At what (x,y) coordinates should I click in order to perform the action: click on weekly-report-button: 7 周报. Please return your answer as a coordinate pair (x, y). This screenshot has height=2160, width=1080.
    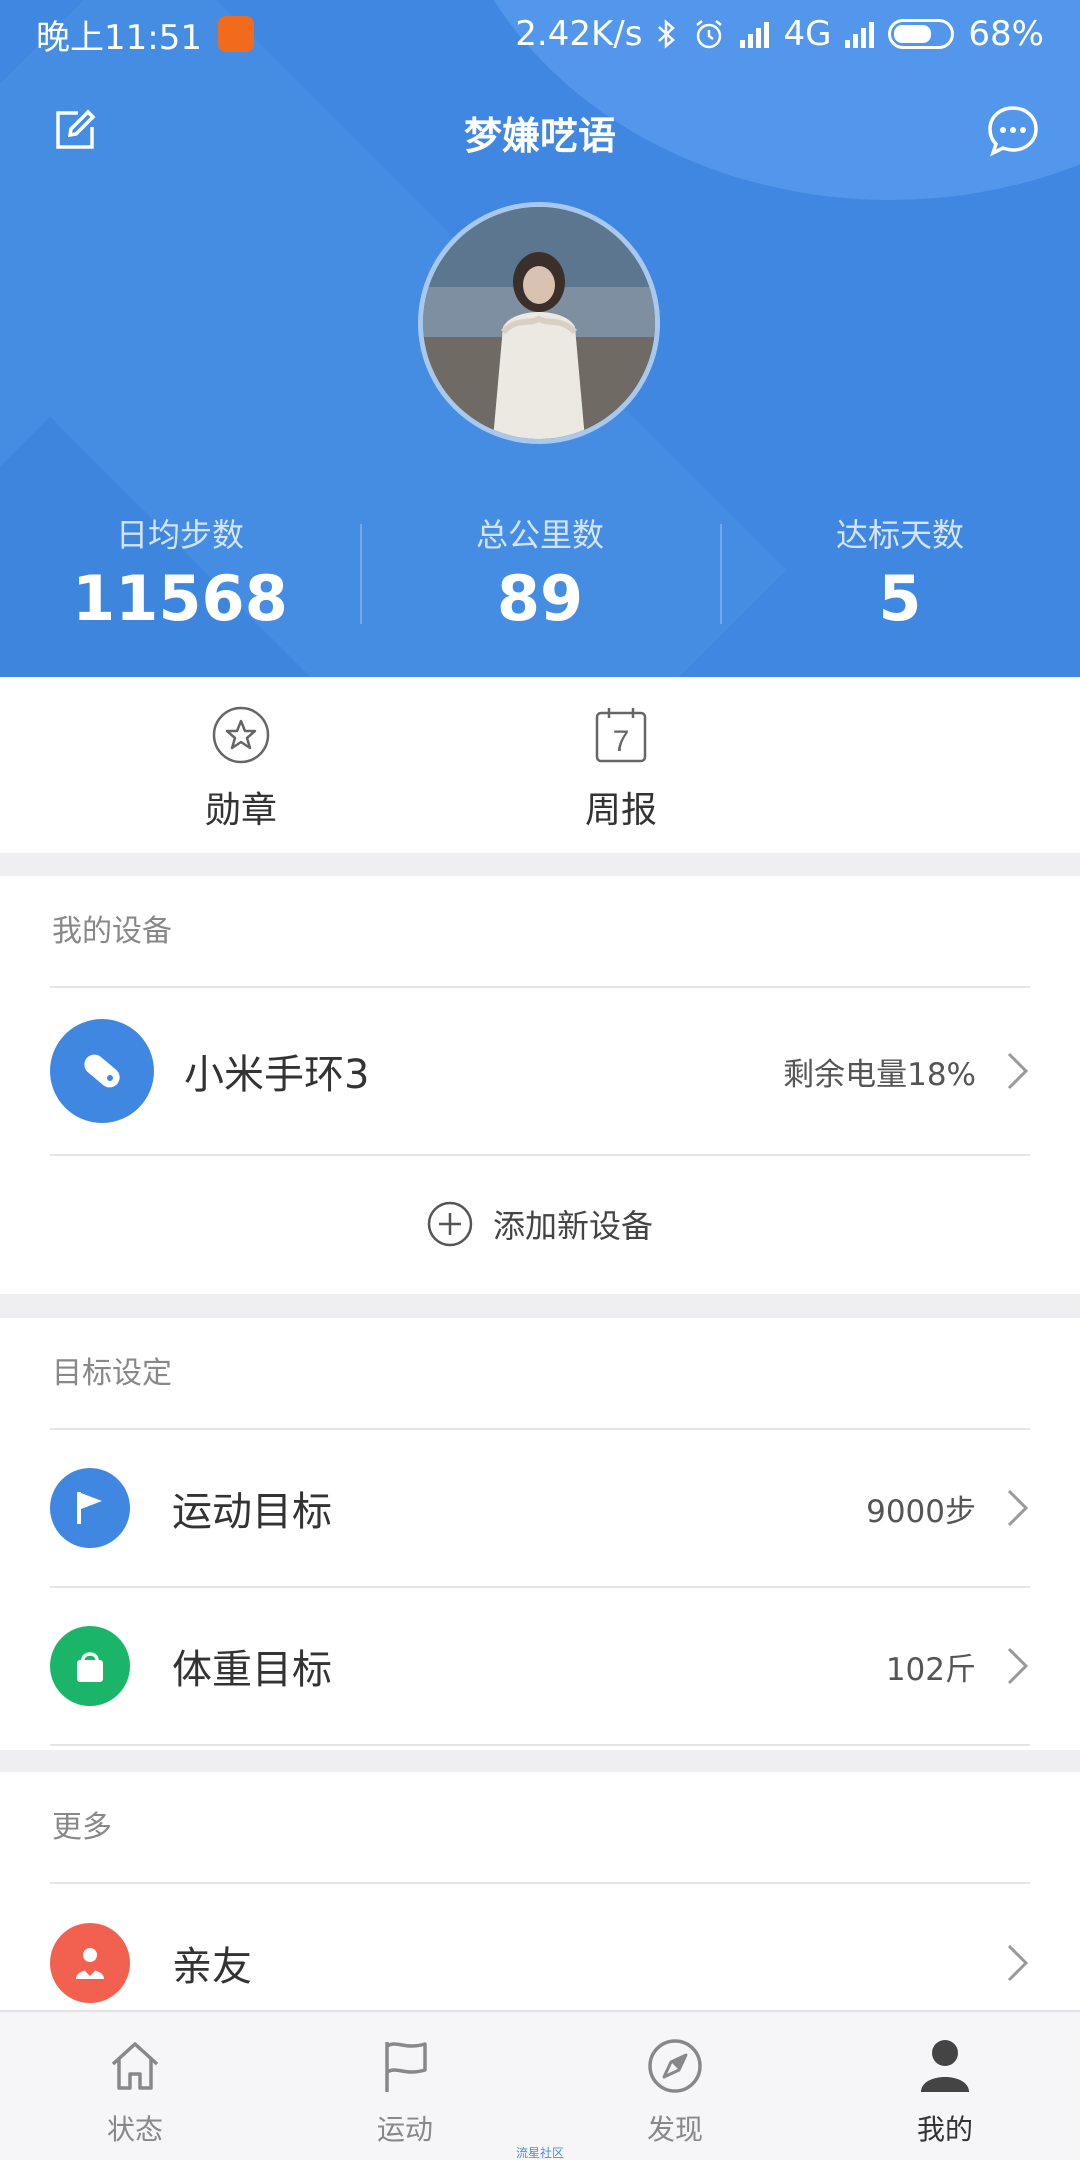
    Looking at the image, I should click on (621, 765).